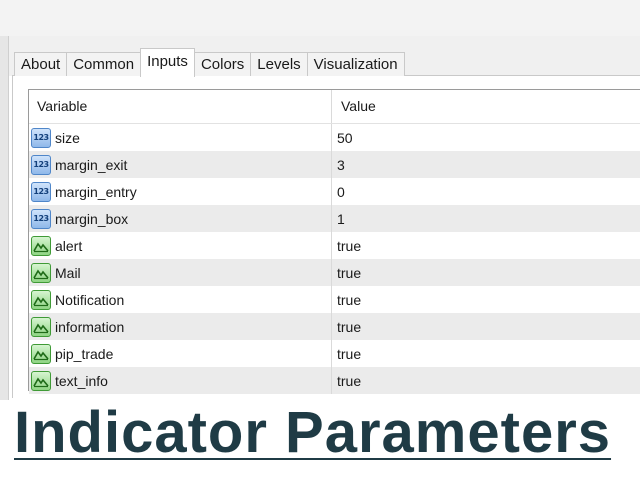 The width and height of the screenshot is (640, 480). Describe the element at coordinates (90, 299) in the screenshot. I see `variable-name: Notification` at that location.